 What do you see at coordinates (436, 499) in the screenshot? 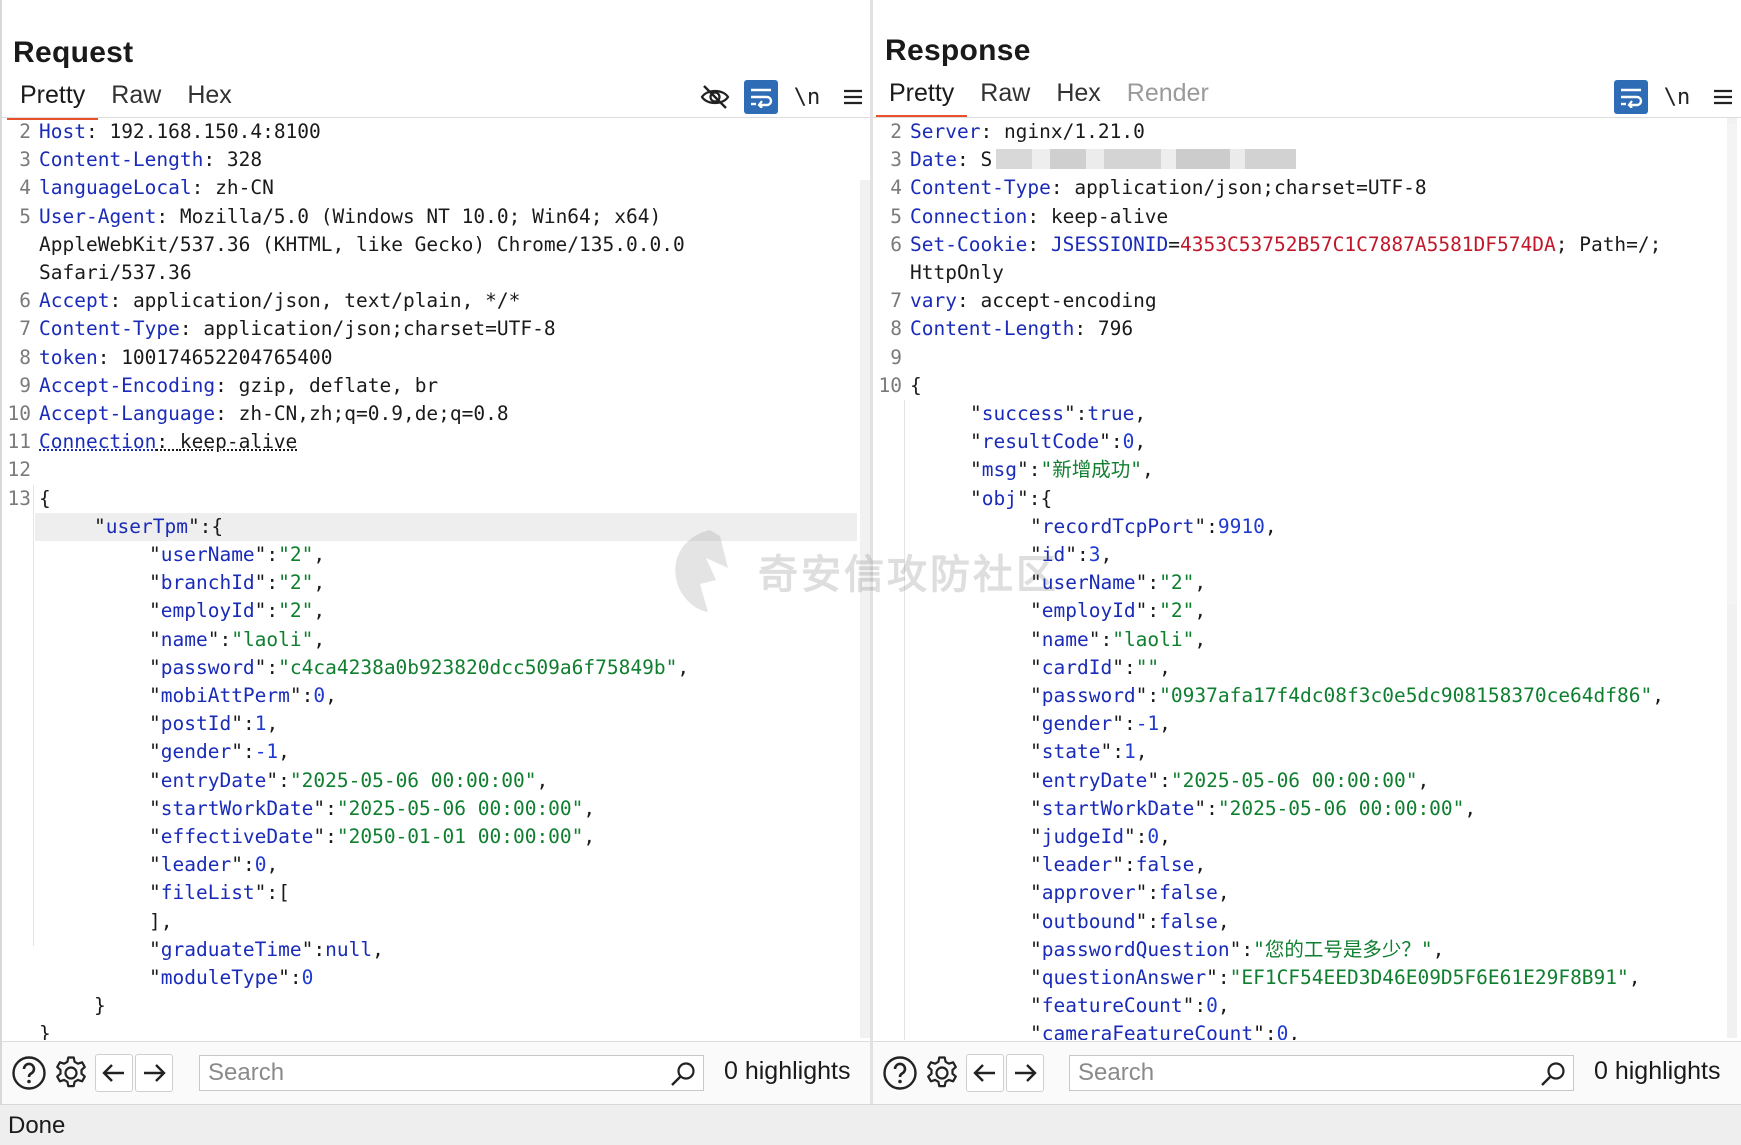
I see `code-line: 13 {` at bounding box center [436, 499].